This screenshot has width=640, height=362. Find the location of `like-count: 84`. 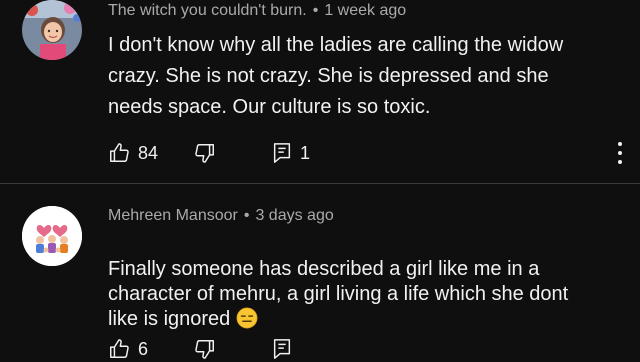

like-count: 84 is located at coordinates (148, 152).